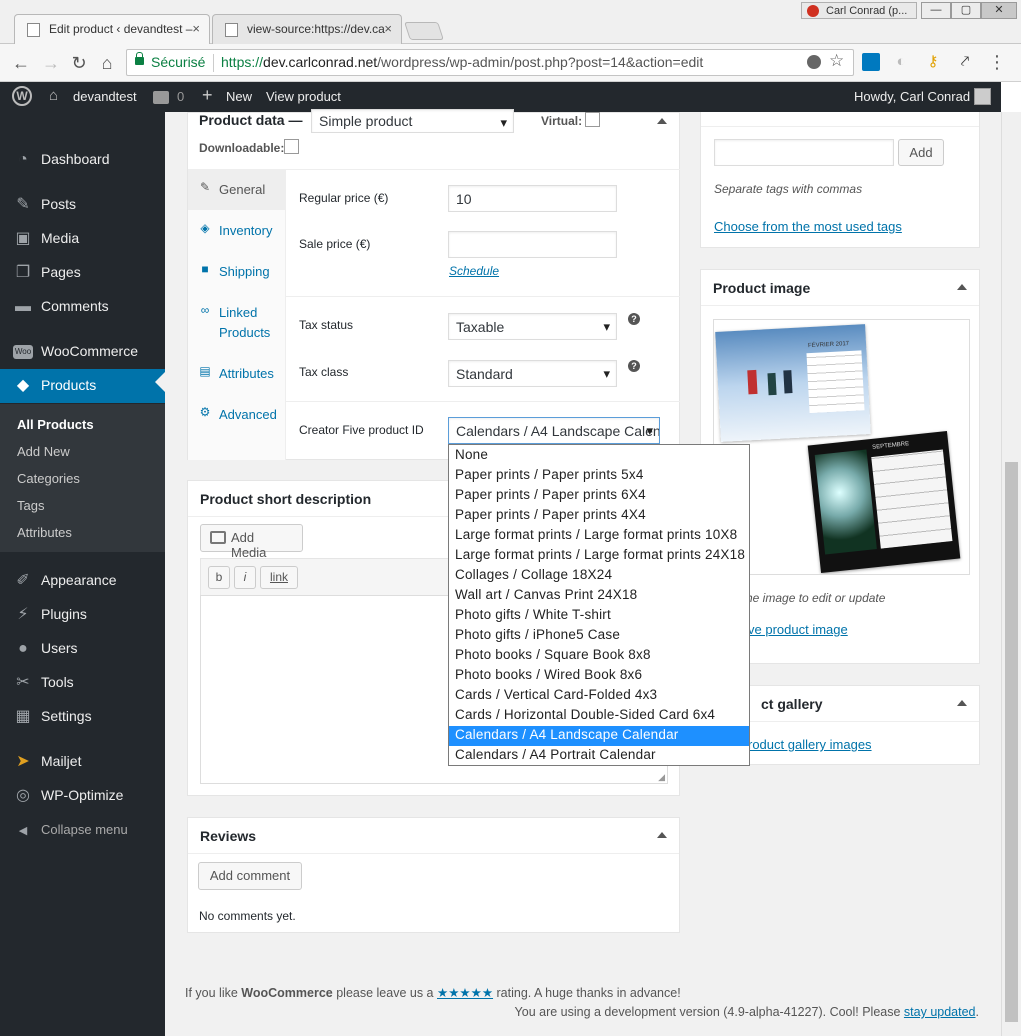  I want to click on comments-count: 0, so click(180, 96).